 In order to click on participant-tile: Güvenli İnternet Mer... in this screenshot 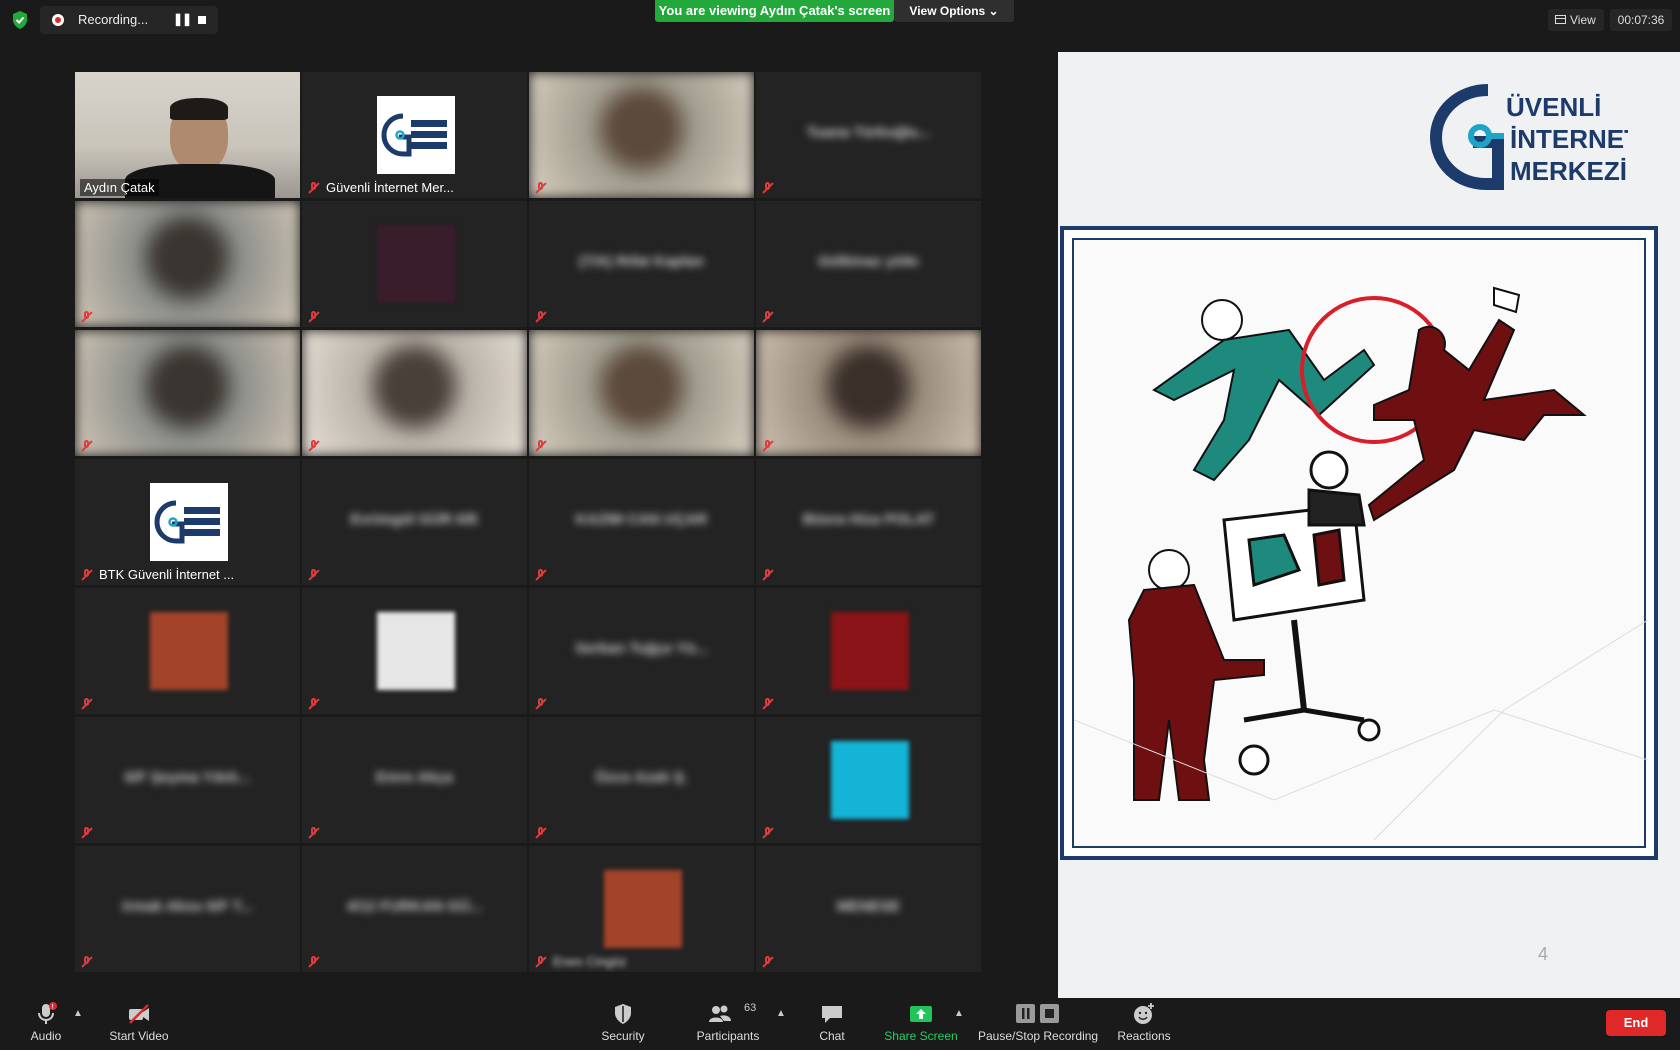, I will do `click(414, 135)`.